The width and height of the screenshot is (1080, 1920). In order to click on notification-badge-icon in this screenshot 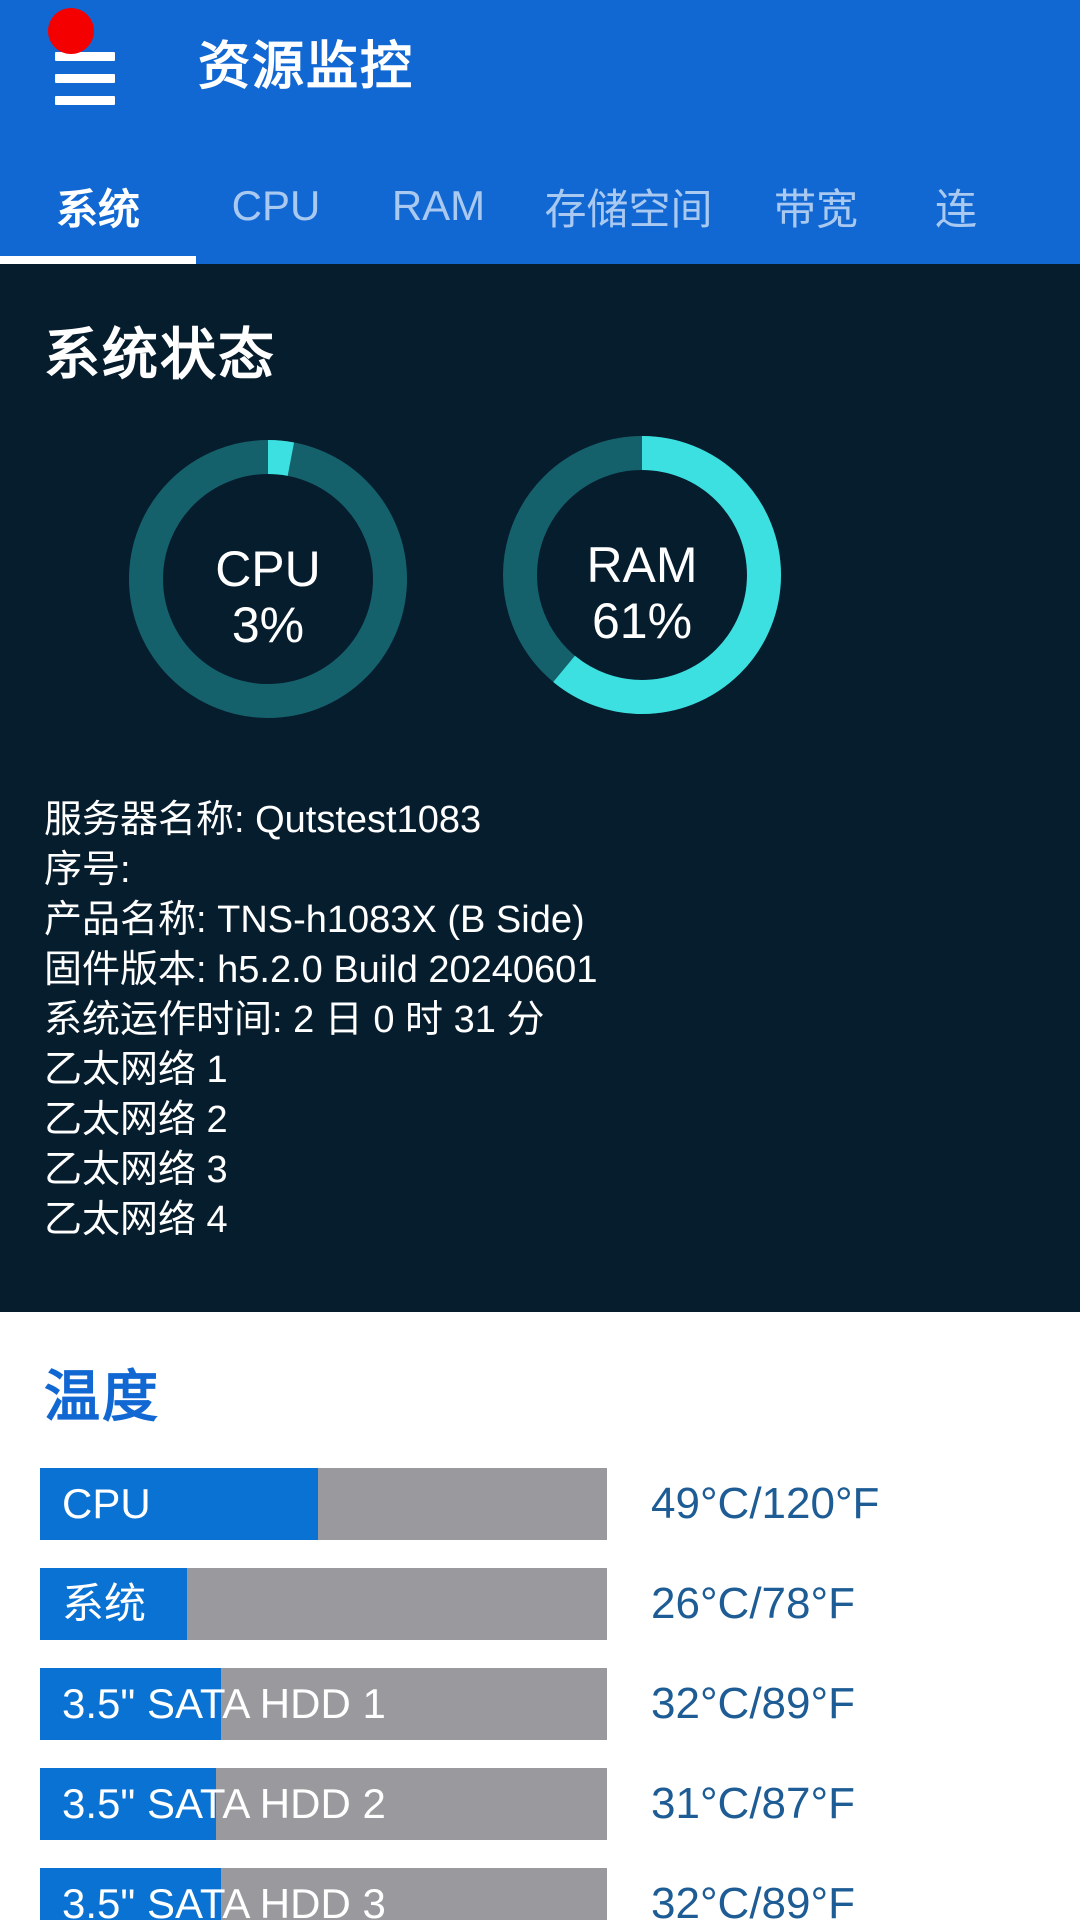, I will do `click(71, 31)`.